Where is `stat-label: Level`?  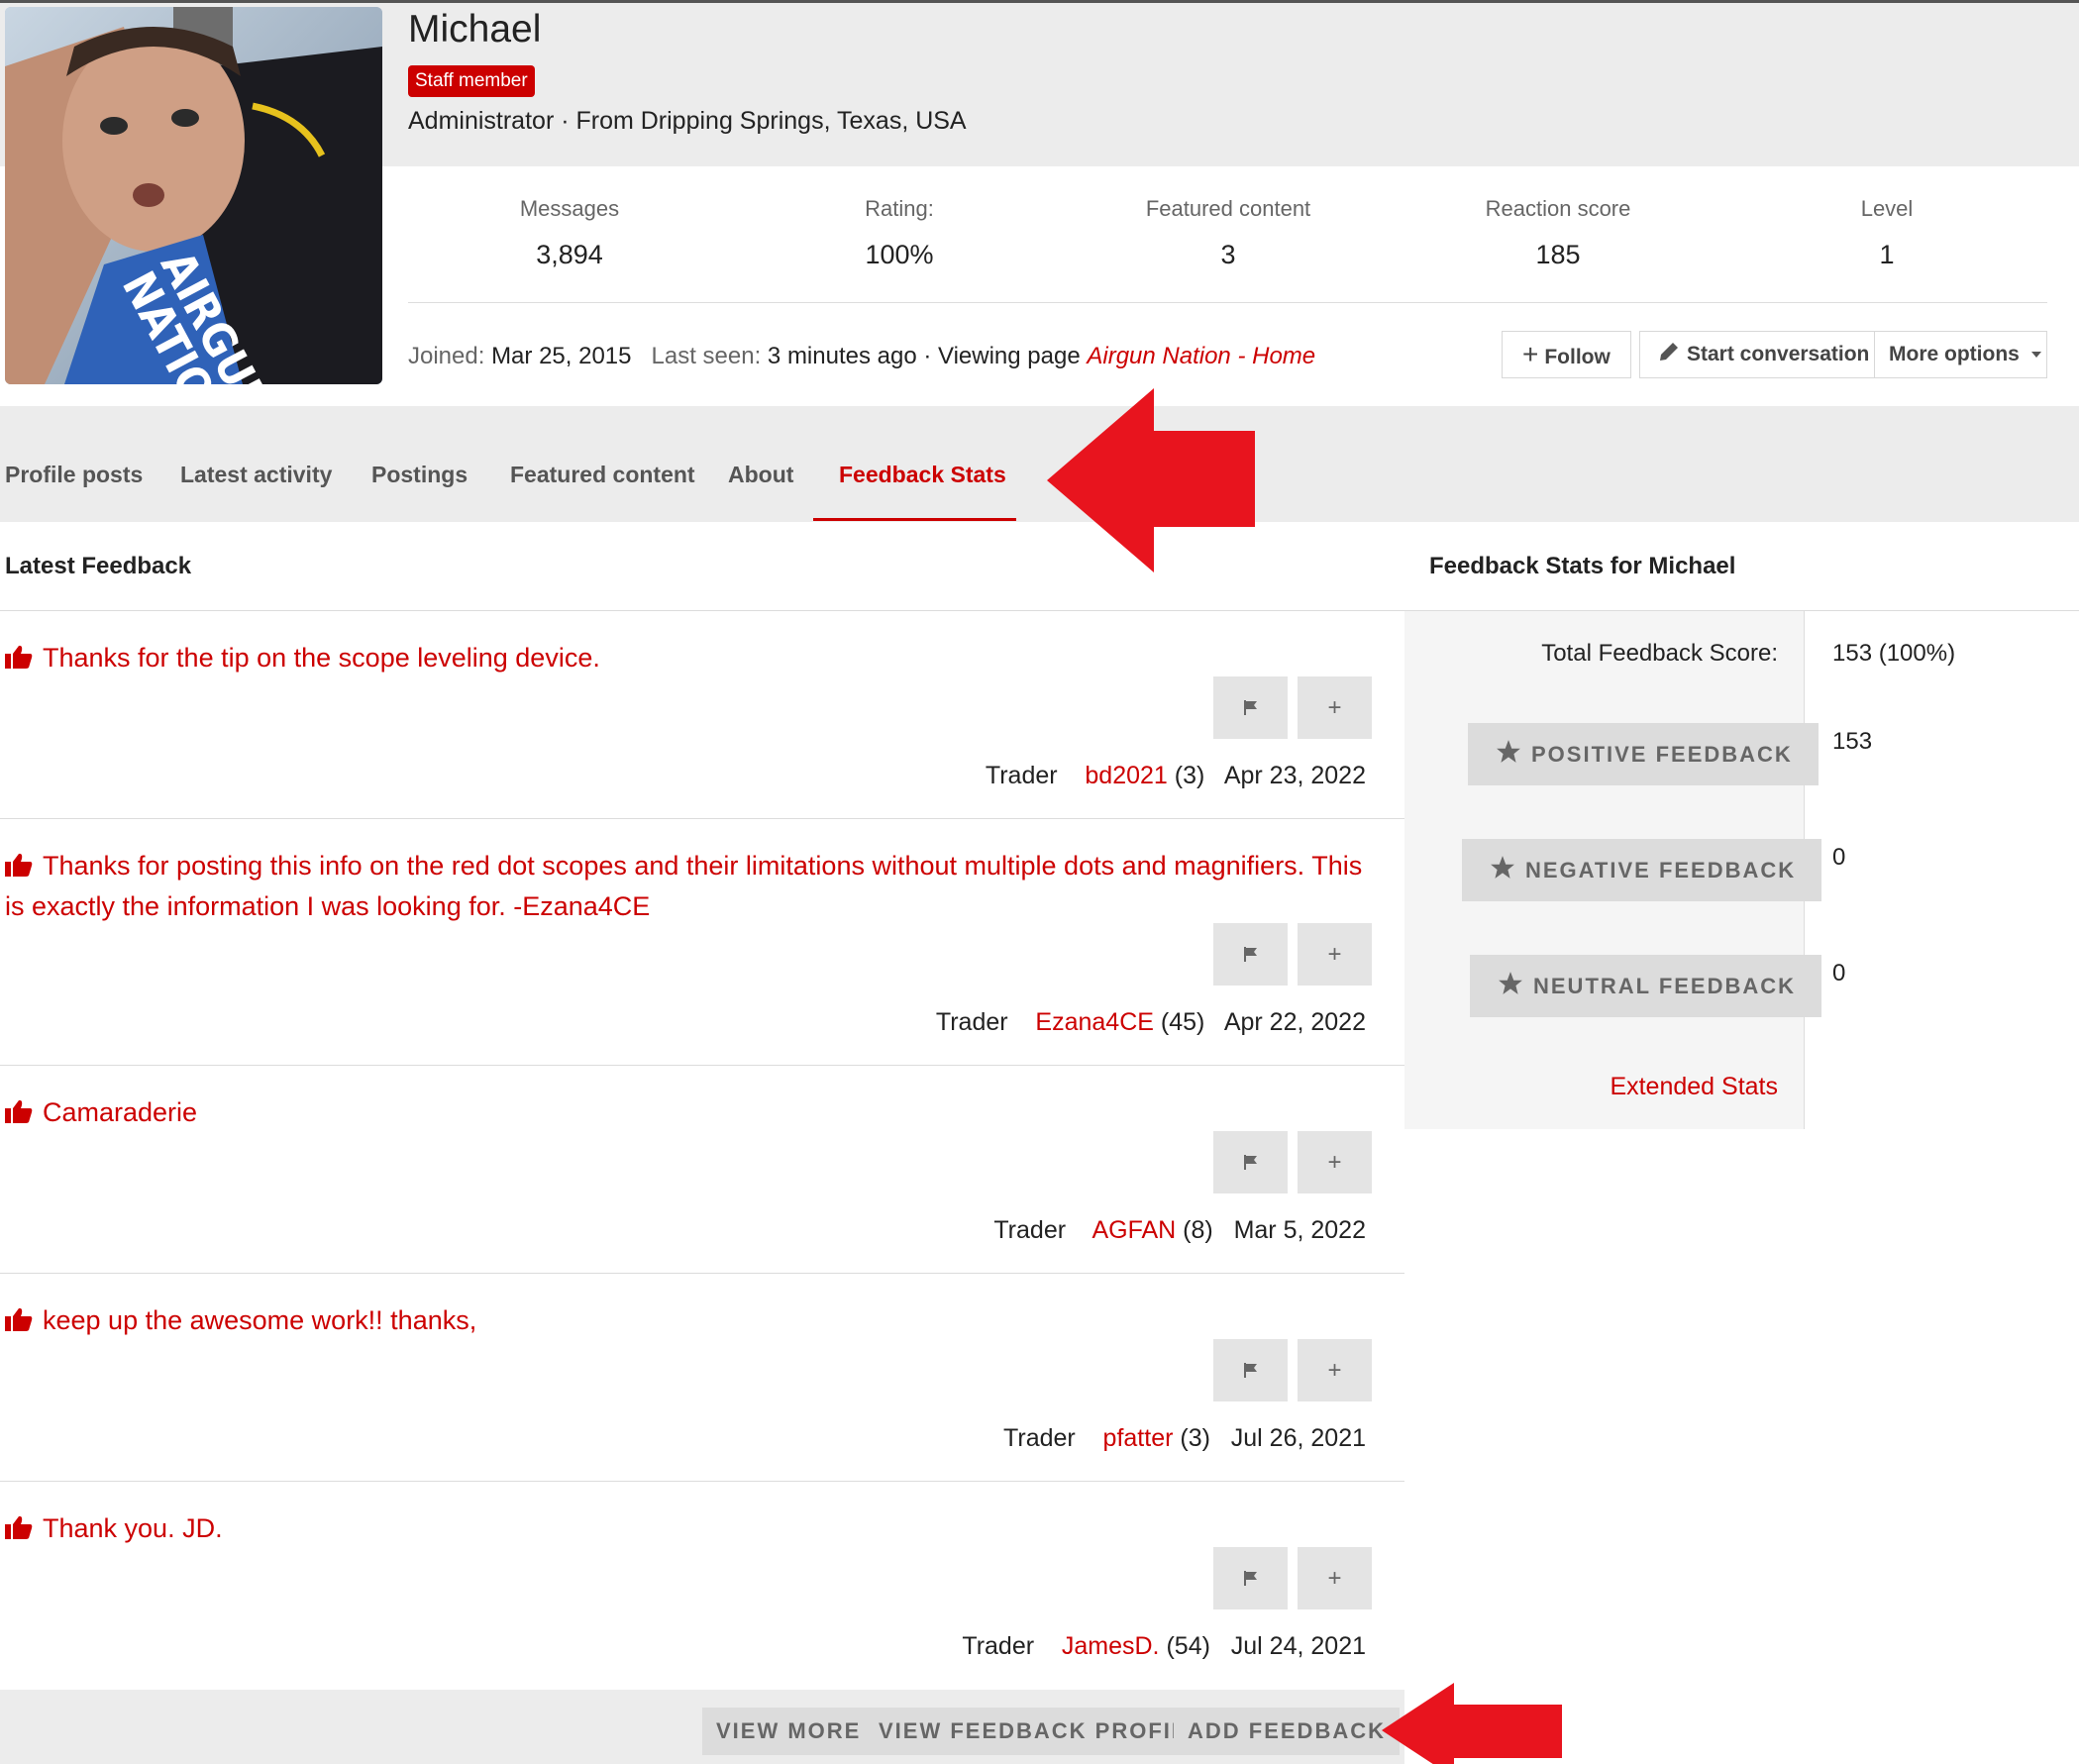
stat-label: Level is located at coordinates (1887, 208).